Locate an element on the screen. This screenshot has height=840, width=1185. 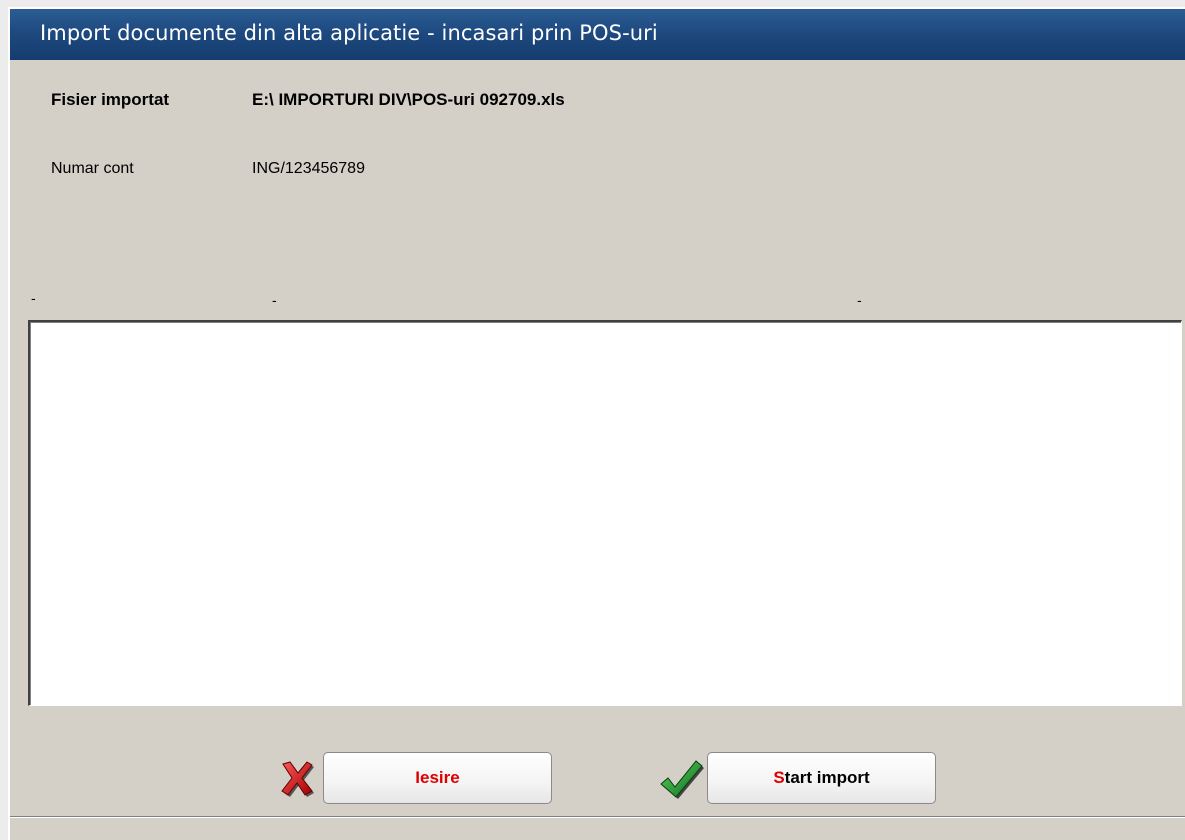
top-border is located at coordinates (592, 3).